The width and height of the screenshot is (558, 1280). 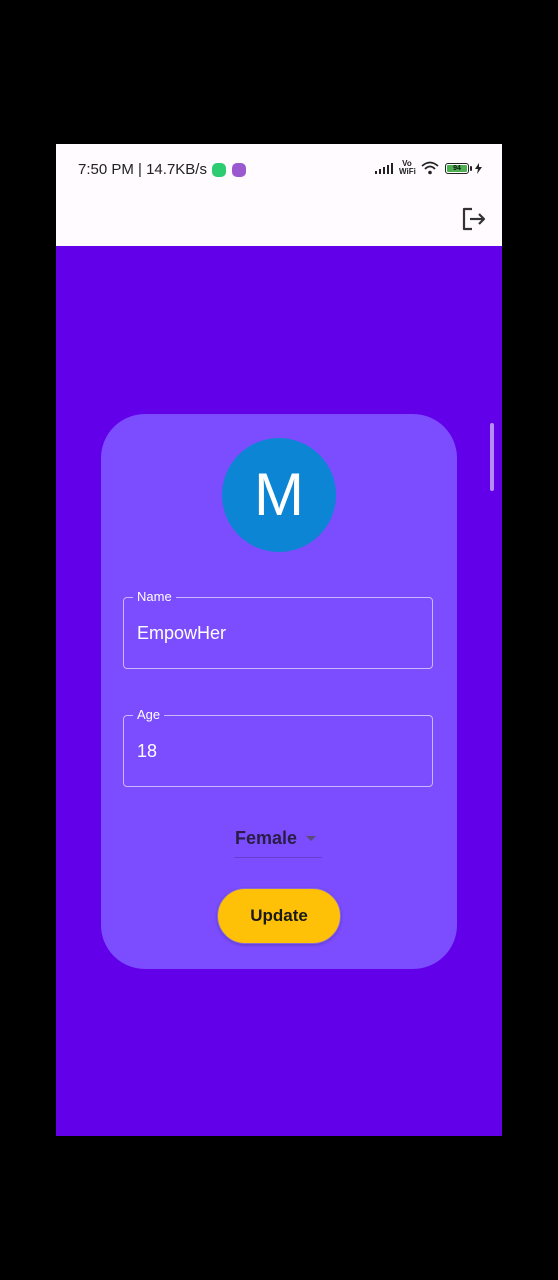 What do you see at coordinates (278, 747) in the screenshot?
I see `age-field: Age 18` at bounding box center [278, 747].